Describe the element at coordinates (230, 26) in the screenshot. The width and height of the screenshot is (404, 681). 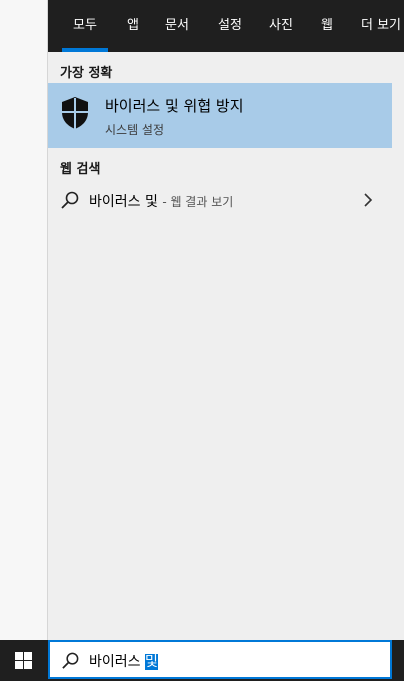
I see `tab-settings: 설정` at that location.